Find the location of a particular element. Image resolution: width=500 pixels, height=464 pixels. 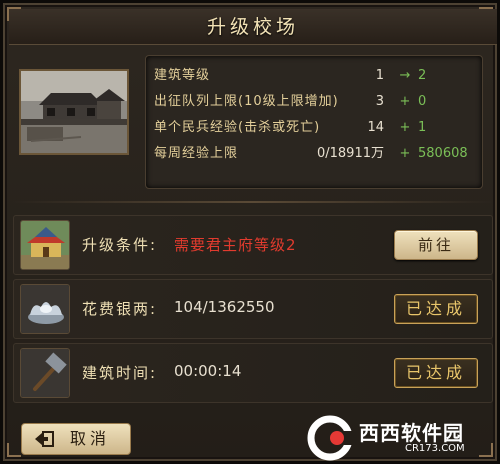

hammer-icon is located at coordinates (45, 373).